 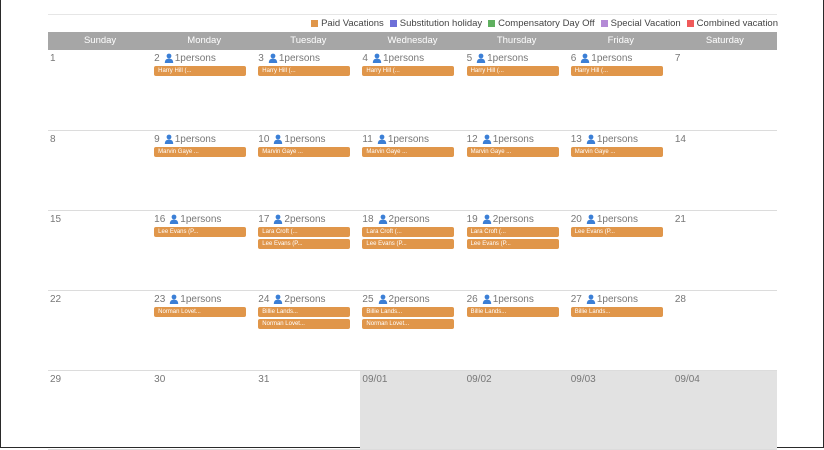 I want to click on day-cell: 14, so click(x=725, y=170).